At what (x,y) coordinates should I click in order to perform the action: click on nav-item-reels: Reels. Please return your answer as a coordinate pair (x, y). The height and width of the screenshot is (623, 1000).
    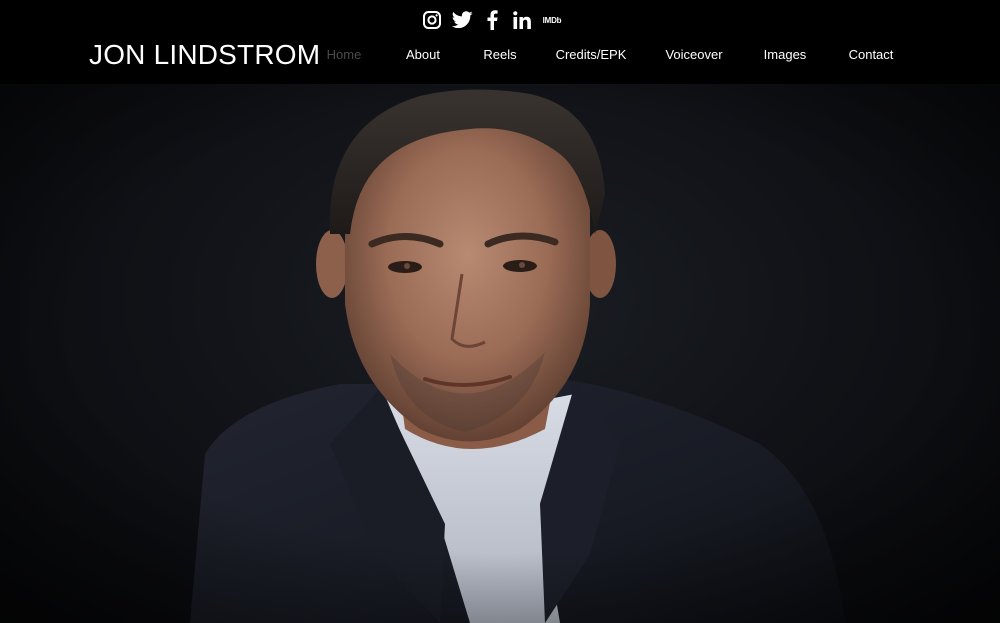
    Looking at the image, I should click on (499, 55).